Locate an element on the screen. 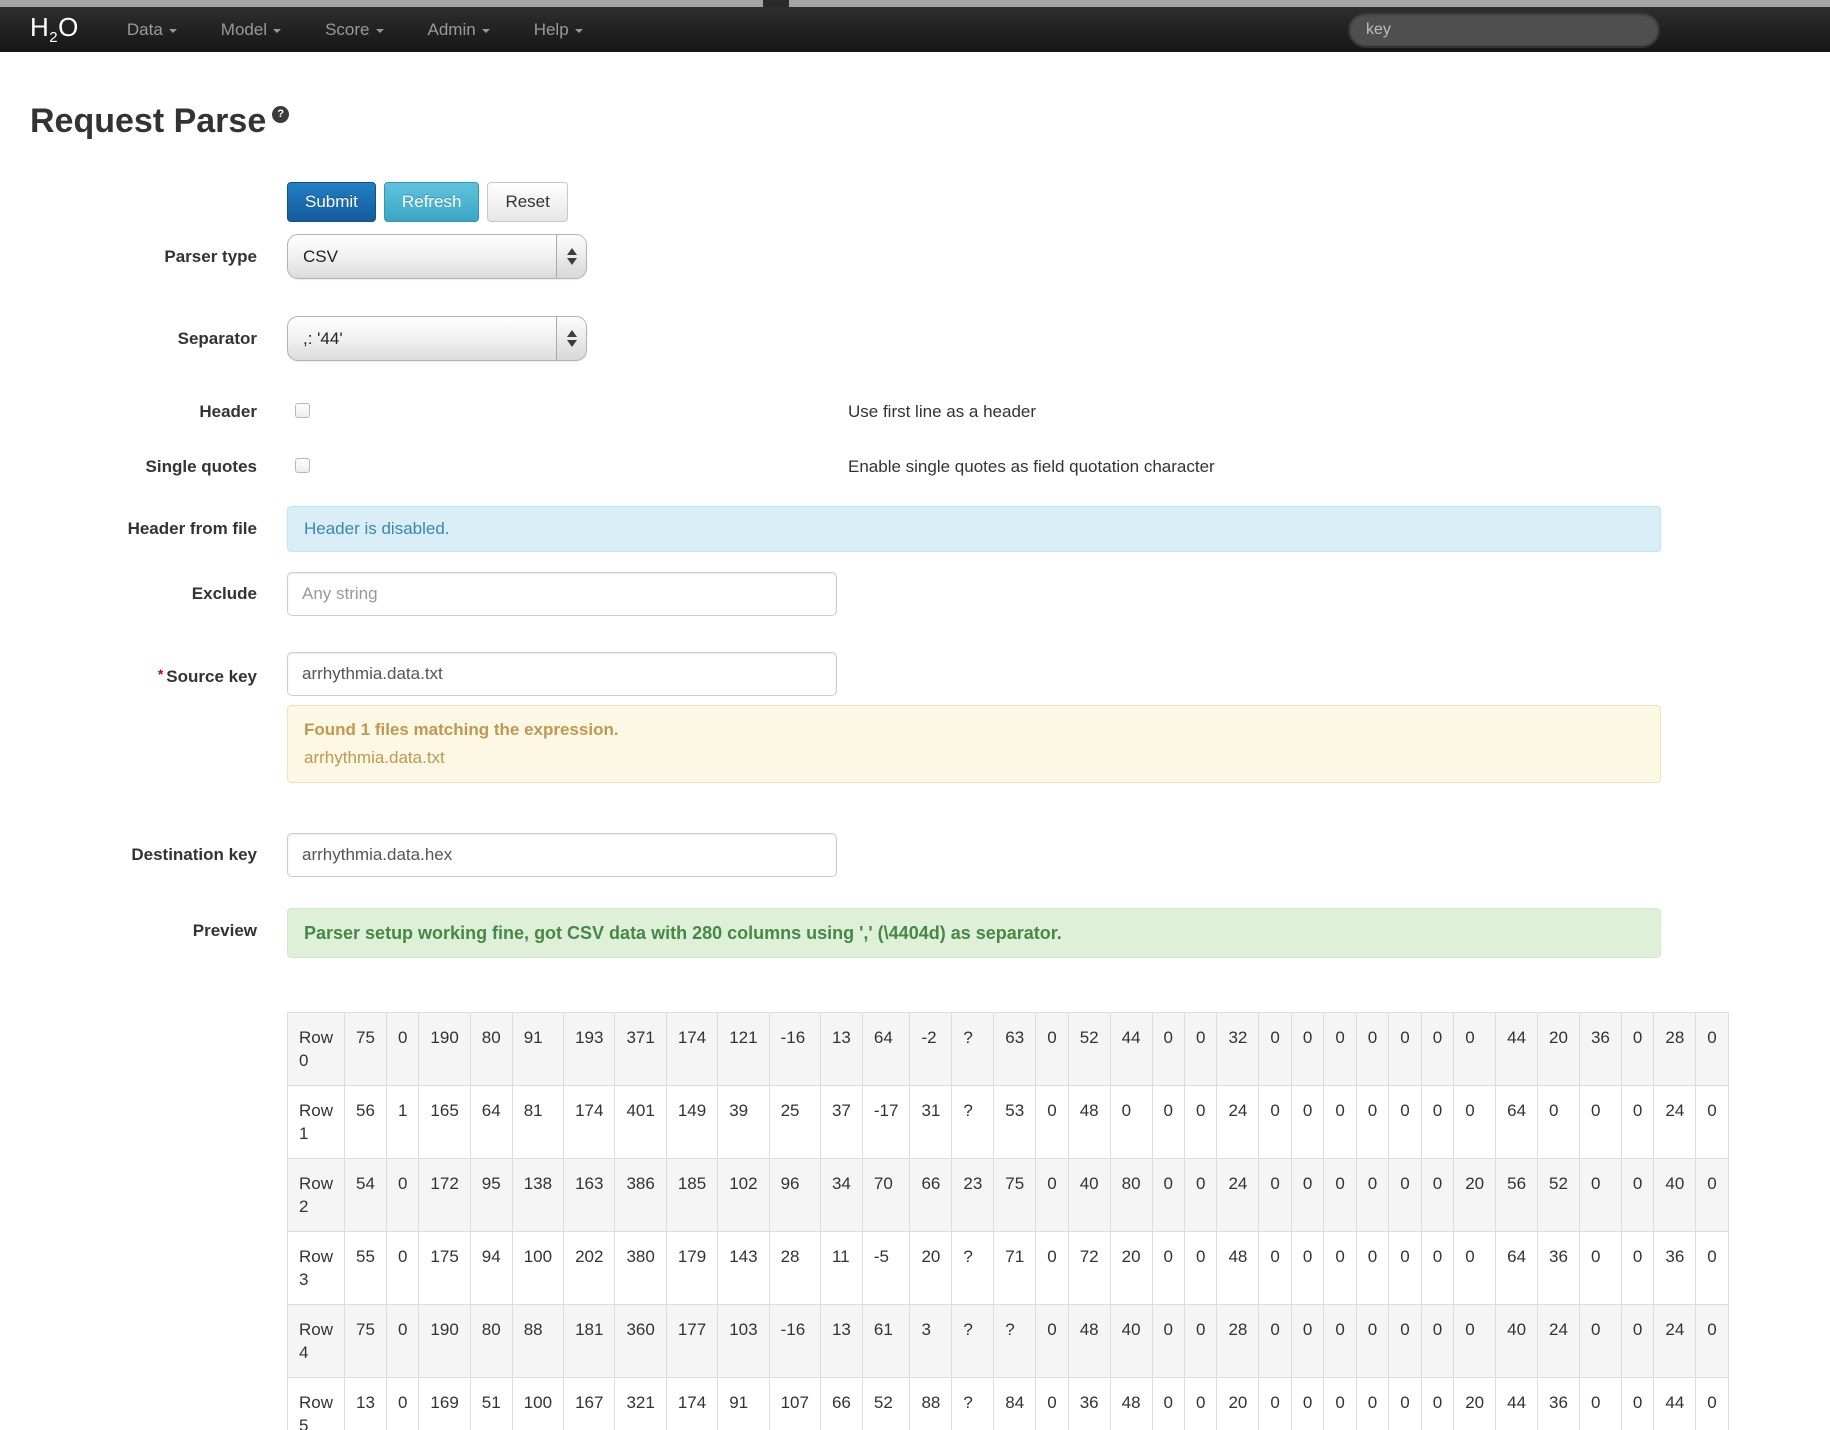 The width and height of the screenshot is (1830, 1430). nav-item-admin: Admin is located at coordinates (459, 30).